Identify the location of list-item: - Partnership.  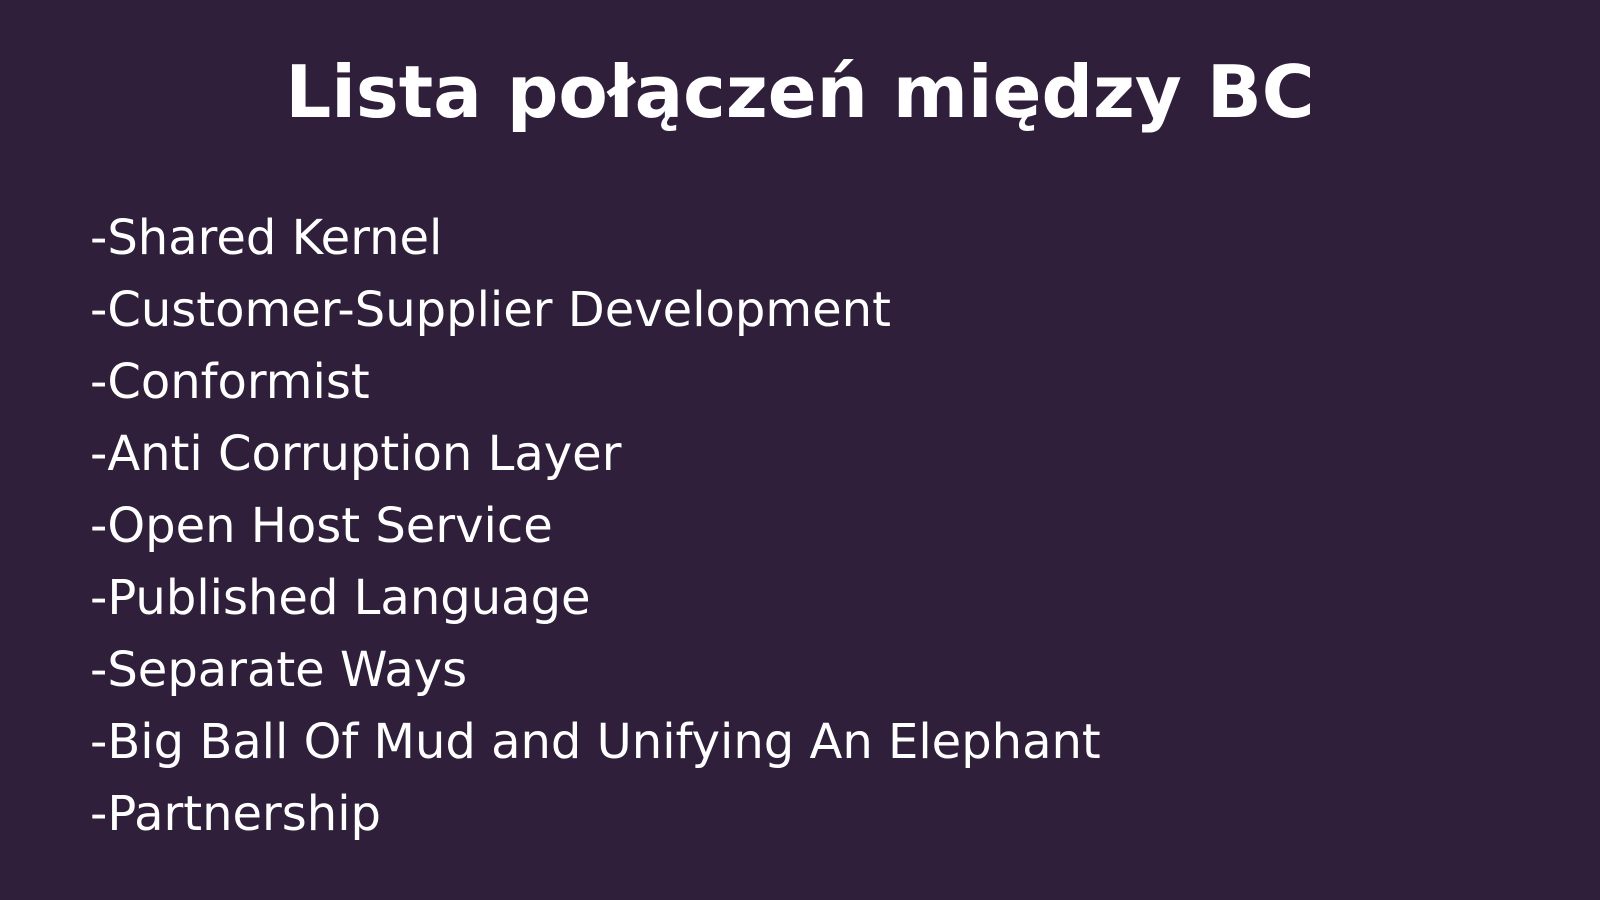
(595, 814).